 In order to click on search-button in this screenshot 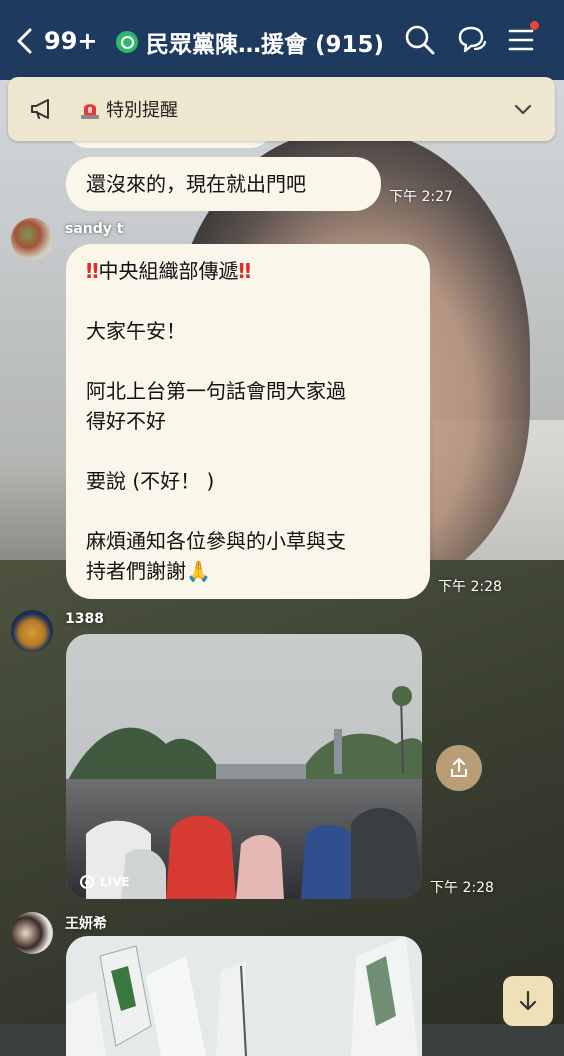, I will do `click(420, 40)`.